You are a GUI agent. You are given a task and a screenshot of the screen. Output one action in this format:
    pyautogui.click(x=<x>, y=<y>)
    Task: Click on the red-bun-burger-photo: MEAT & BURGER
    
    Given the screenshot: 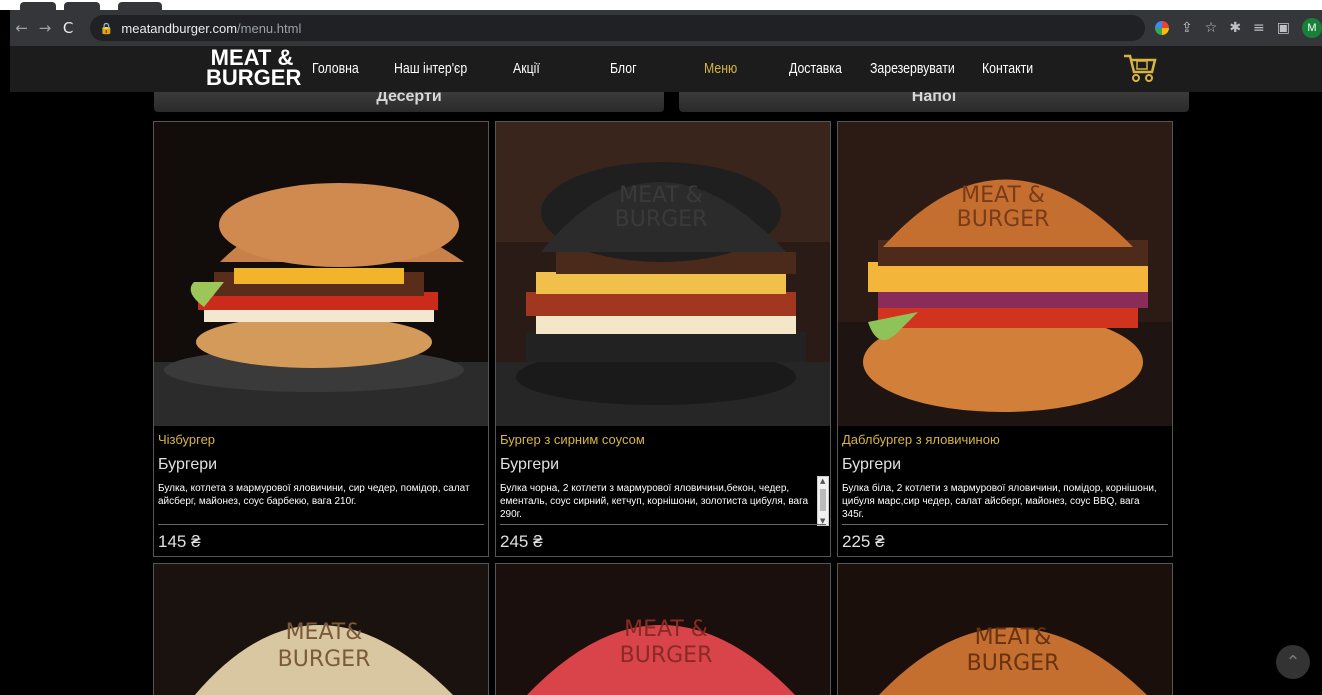 What is the action you would take?
    pyautogui.click(x=663, y=629)
    